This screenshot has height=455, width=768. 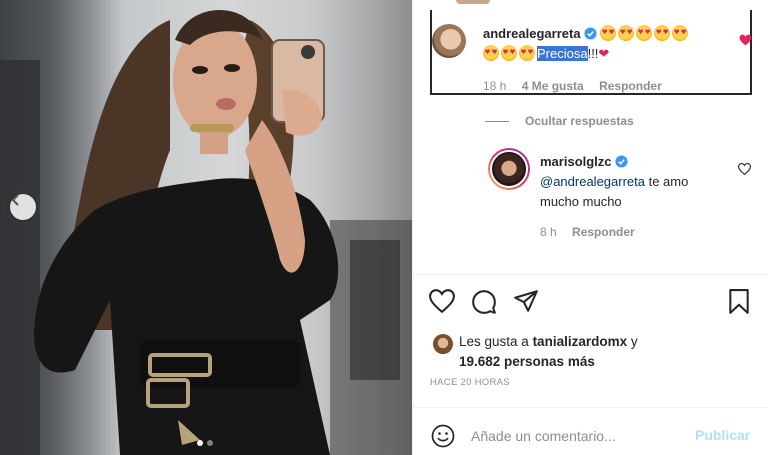 I want to click on comment-bubble-icon, so click(x=484, y=302).